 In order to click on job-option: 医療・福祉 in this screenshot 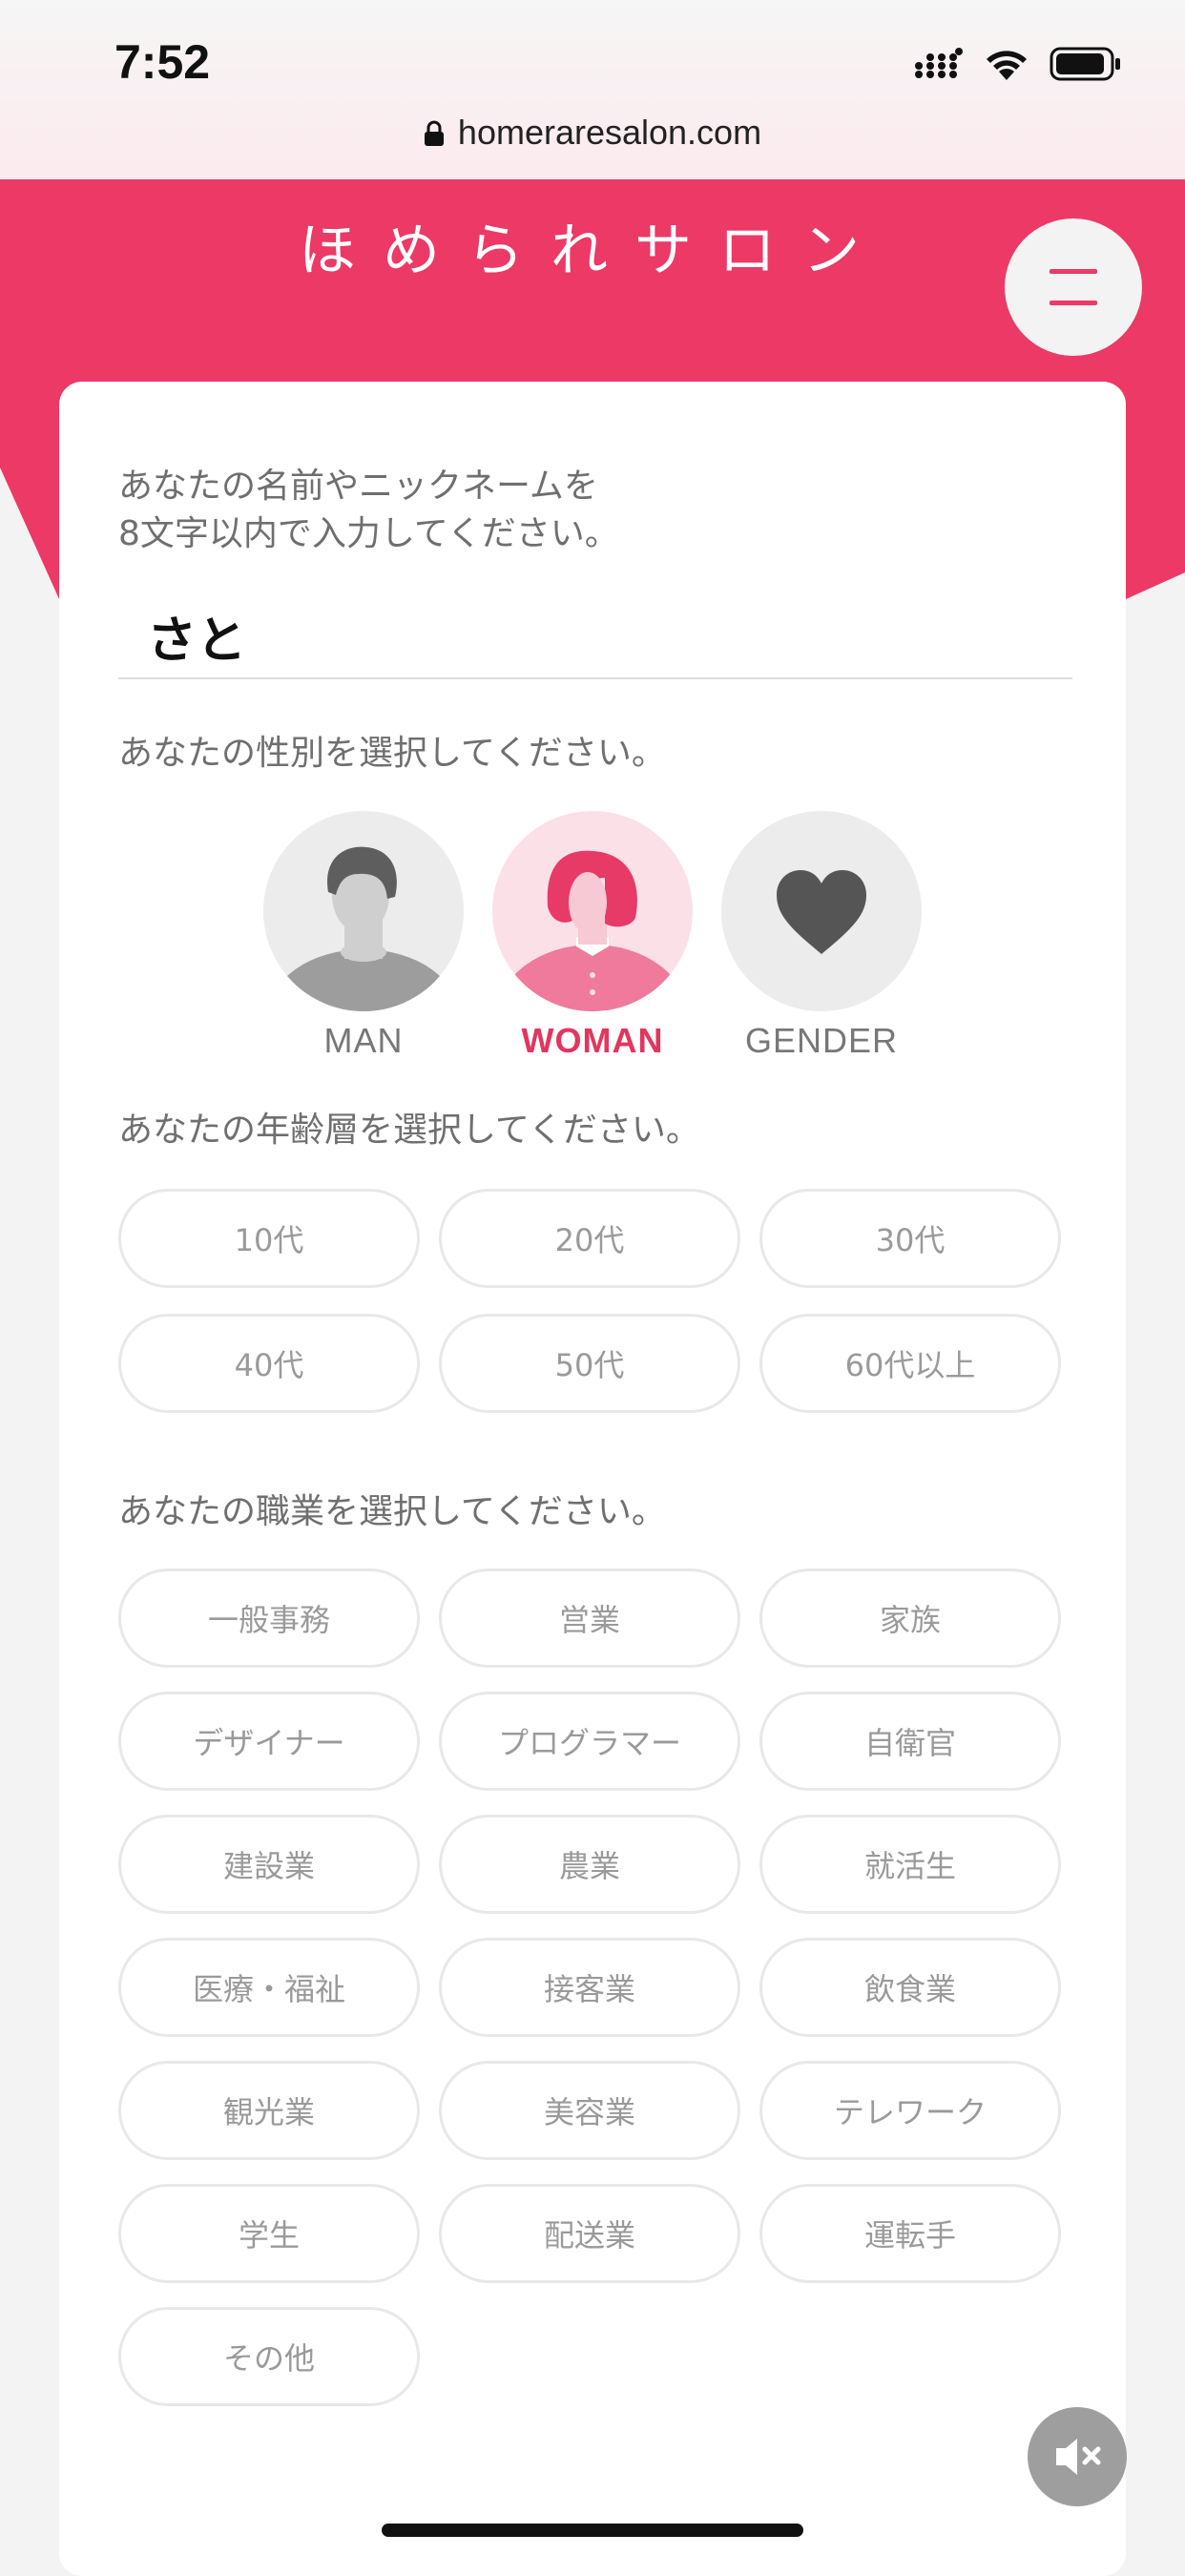, I will do `click(269, 1987)`.